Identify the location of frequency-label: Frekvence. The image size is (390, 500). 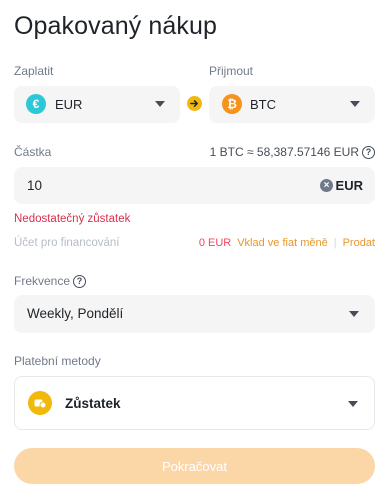
(42, 281).